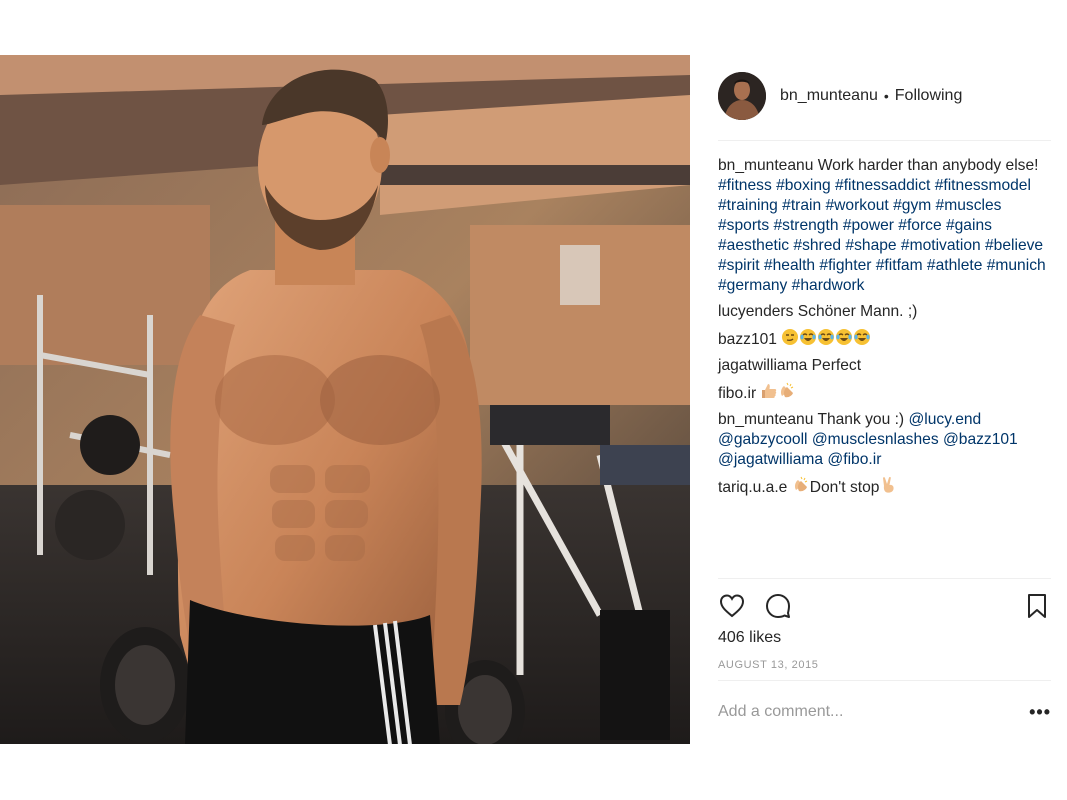 The width and height of the screenshot is (1067, 800). Describe the element at coordinates (861, 419) in the screenshot. I see `comment-text: Thank you :)` at that location.